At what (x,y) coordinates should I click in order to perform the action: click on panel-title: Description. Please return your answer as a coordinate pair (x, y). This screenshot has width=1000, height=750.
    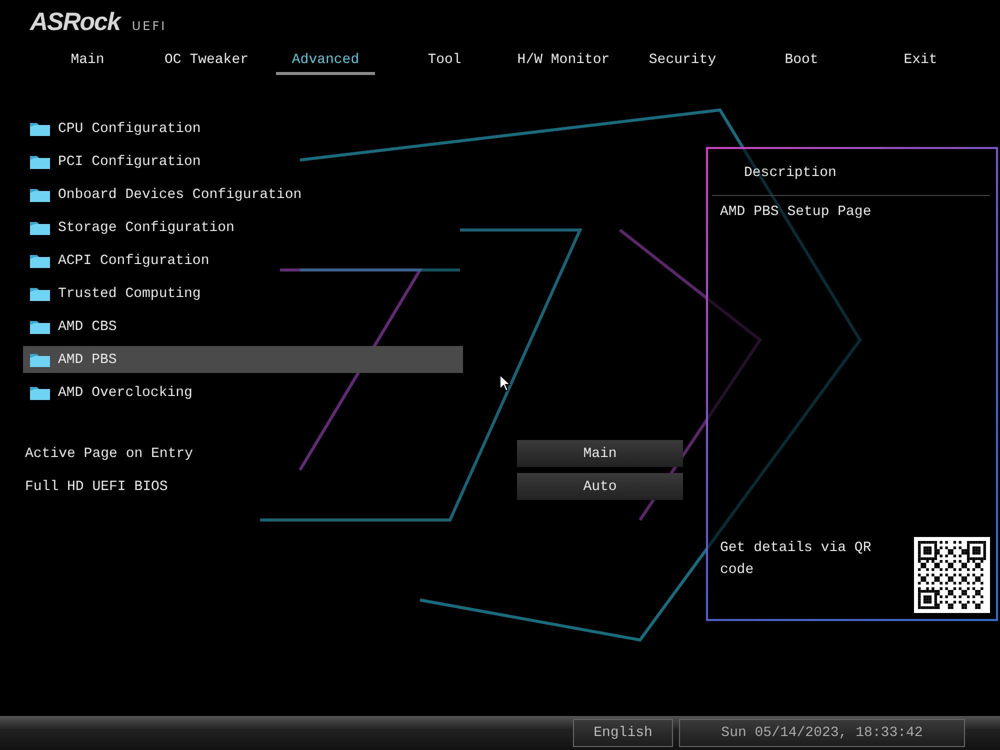
    Looking at the image, I should click on (790, 173).